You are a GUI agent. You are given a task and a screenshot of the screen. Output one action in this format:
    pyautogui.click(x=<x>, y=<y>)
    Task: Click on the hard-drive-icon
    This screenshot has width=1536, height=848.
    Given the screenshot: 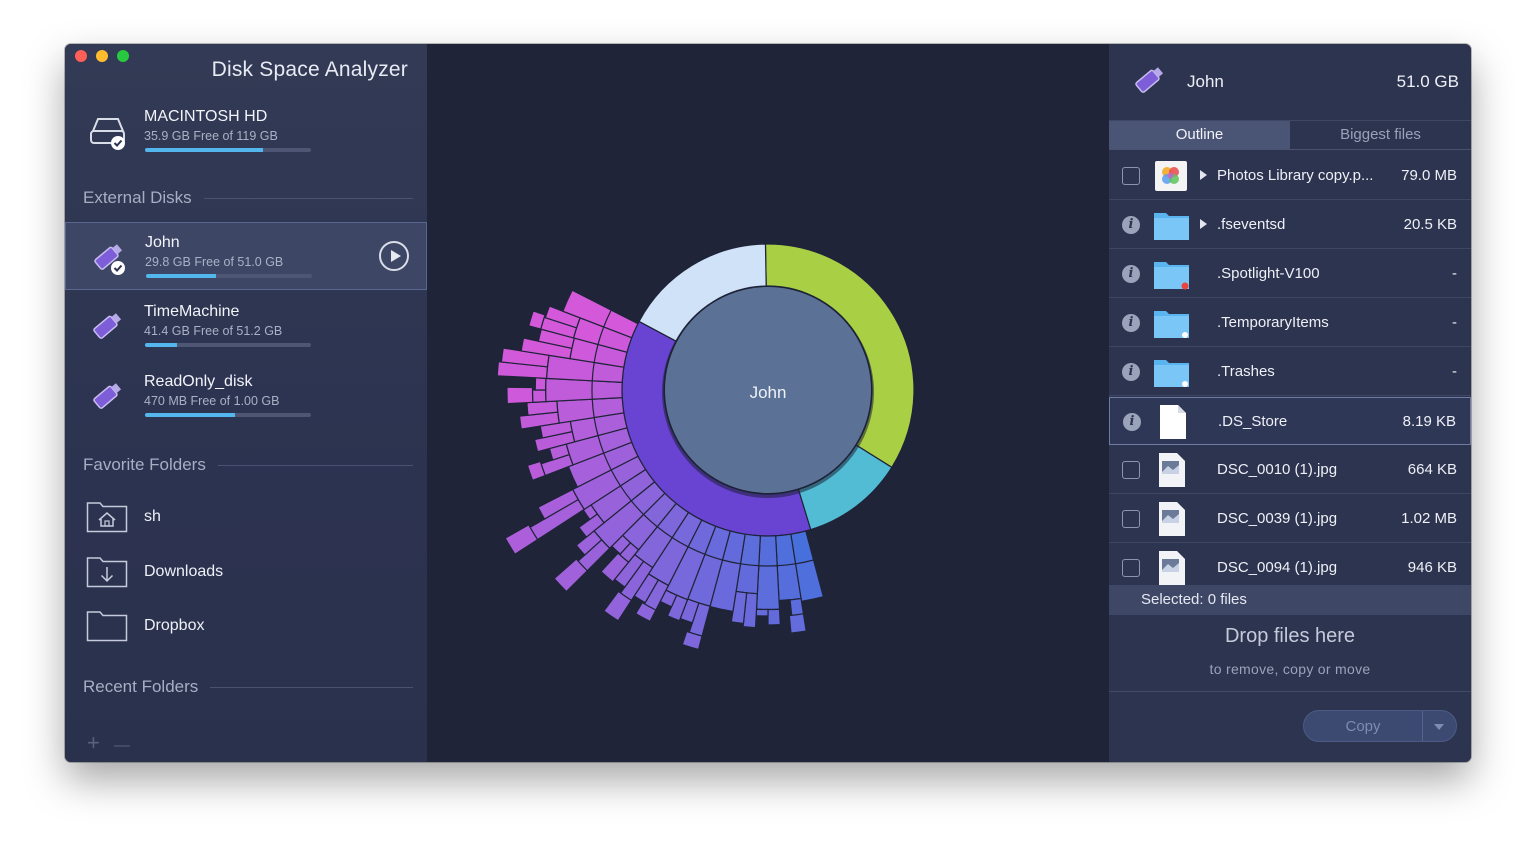 What is the action you would take?
    pyautogui.click(x=107, y=134)
    